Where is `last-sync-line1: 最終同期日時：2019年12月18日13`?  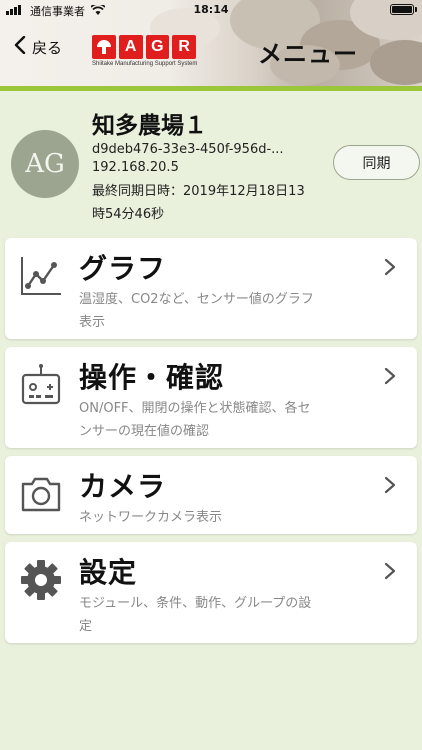
last-sync-line1: 最終同期日時：2019年12月18日13 is located at coordinates (198, 191).